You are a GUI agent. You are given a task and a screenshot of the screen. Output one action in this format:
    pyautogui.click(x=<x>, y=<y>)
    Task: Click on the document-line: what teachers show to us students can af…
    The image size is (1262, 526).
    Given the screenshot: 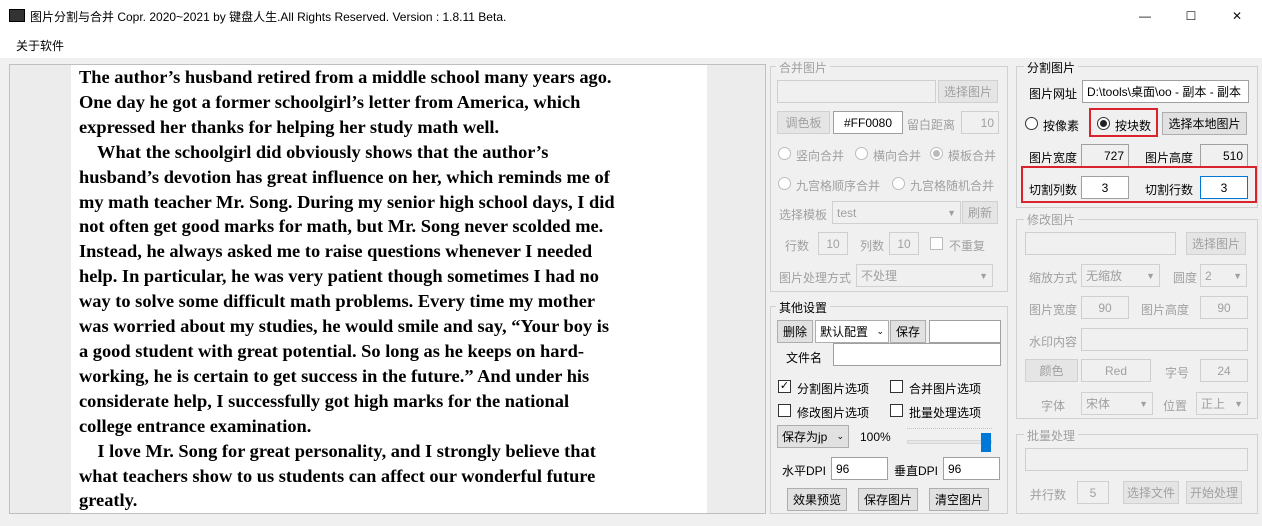 What is the action you would take?
    pyautogui.click(x=337, y=475)
    